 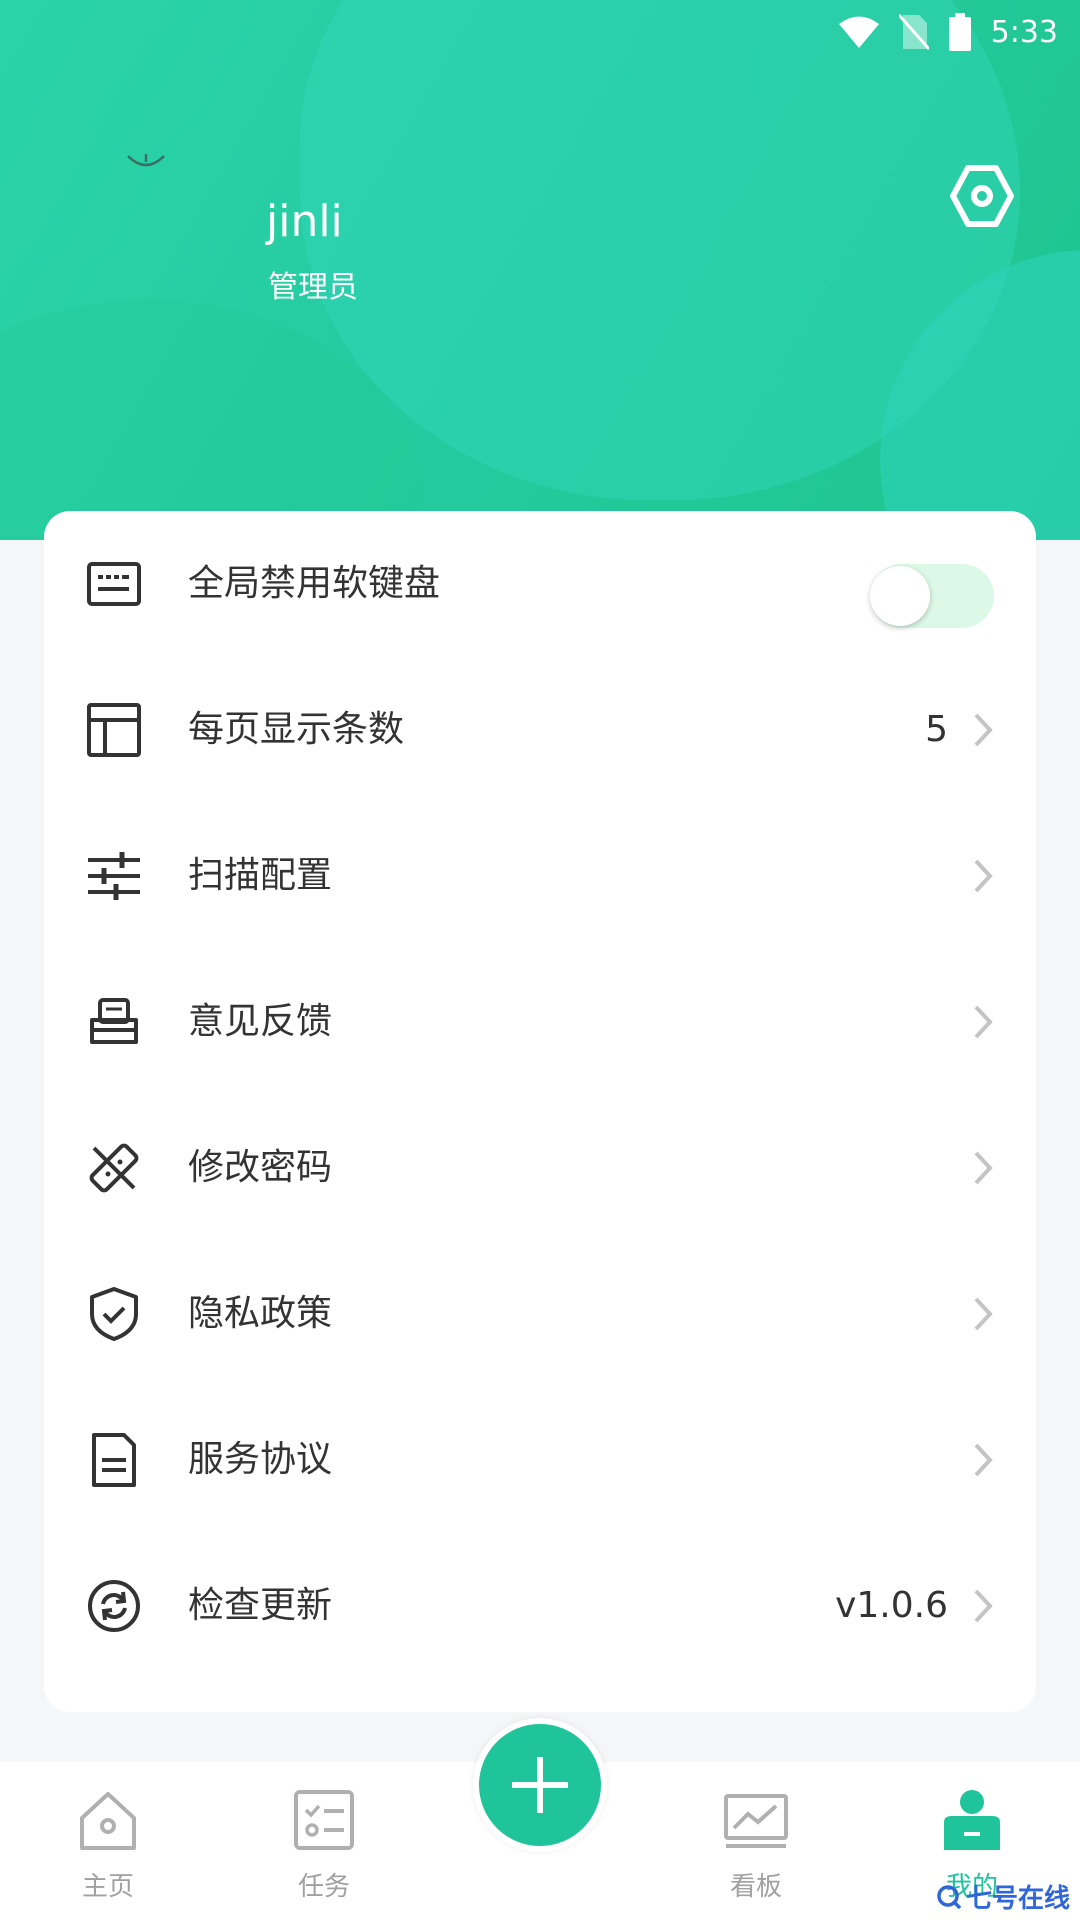 What do you see at coordinates (1024, 32) in the screenshot?
I see `status-time: 5:33` at bounding box center [1024, 32].